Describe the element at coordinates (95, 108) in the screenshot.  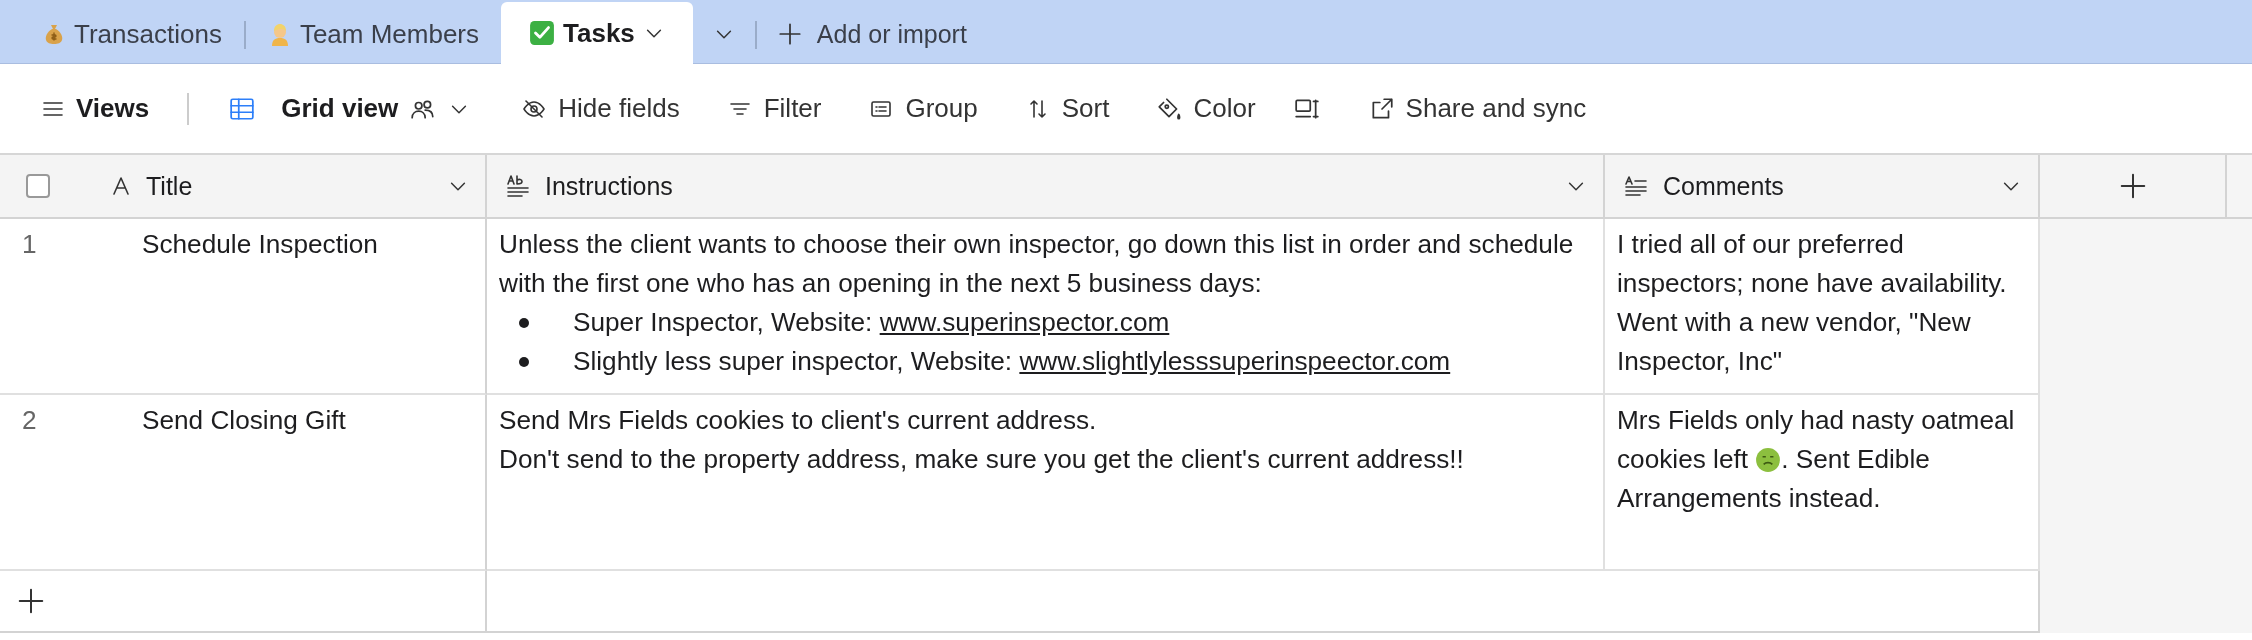
I see `views-button: Views` at that location.